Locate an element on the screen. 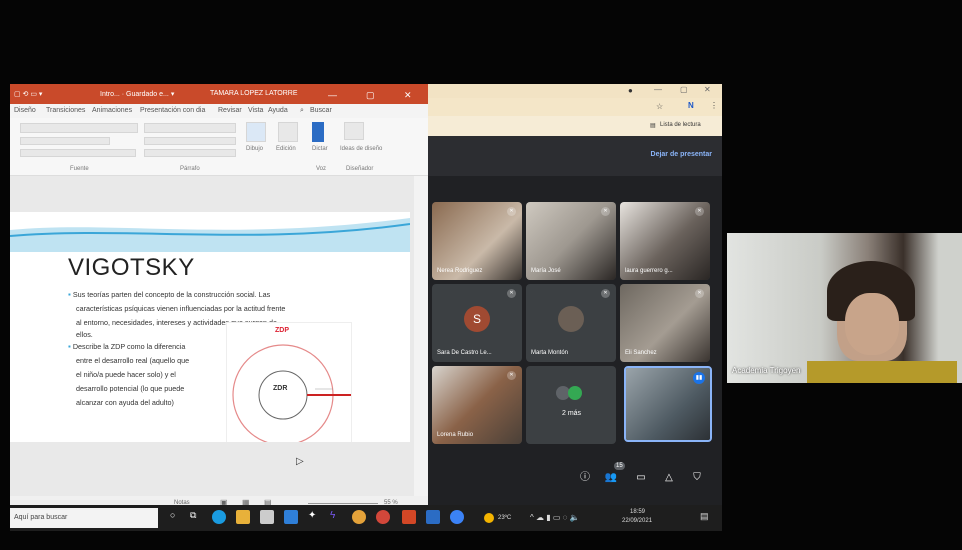  participant-tile: ✕ Marta Montón is located at coordinates (571, 323).